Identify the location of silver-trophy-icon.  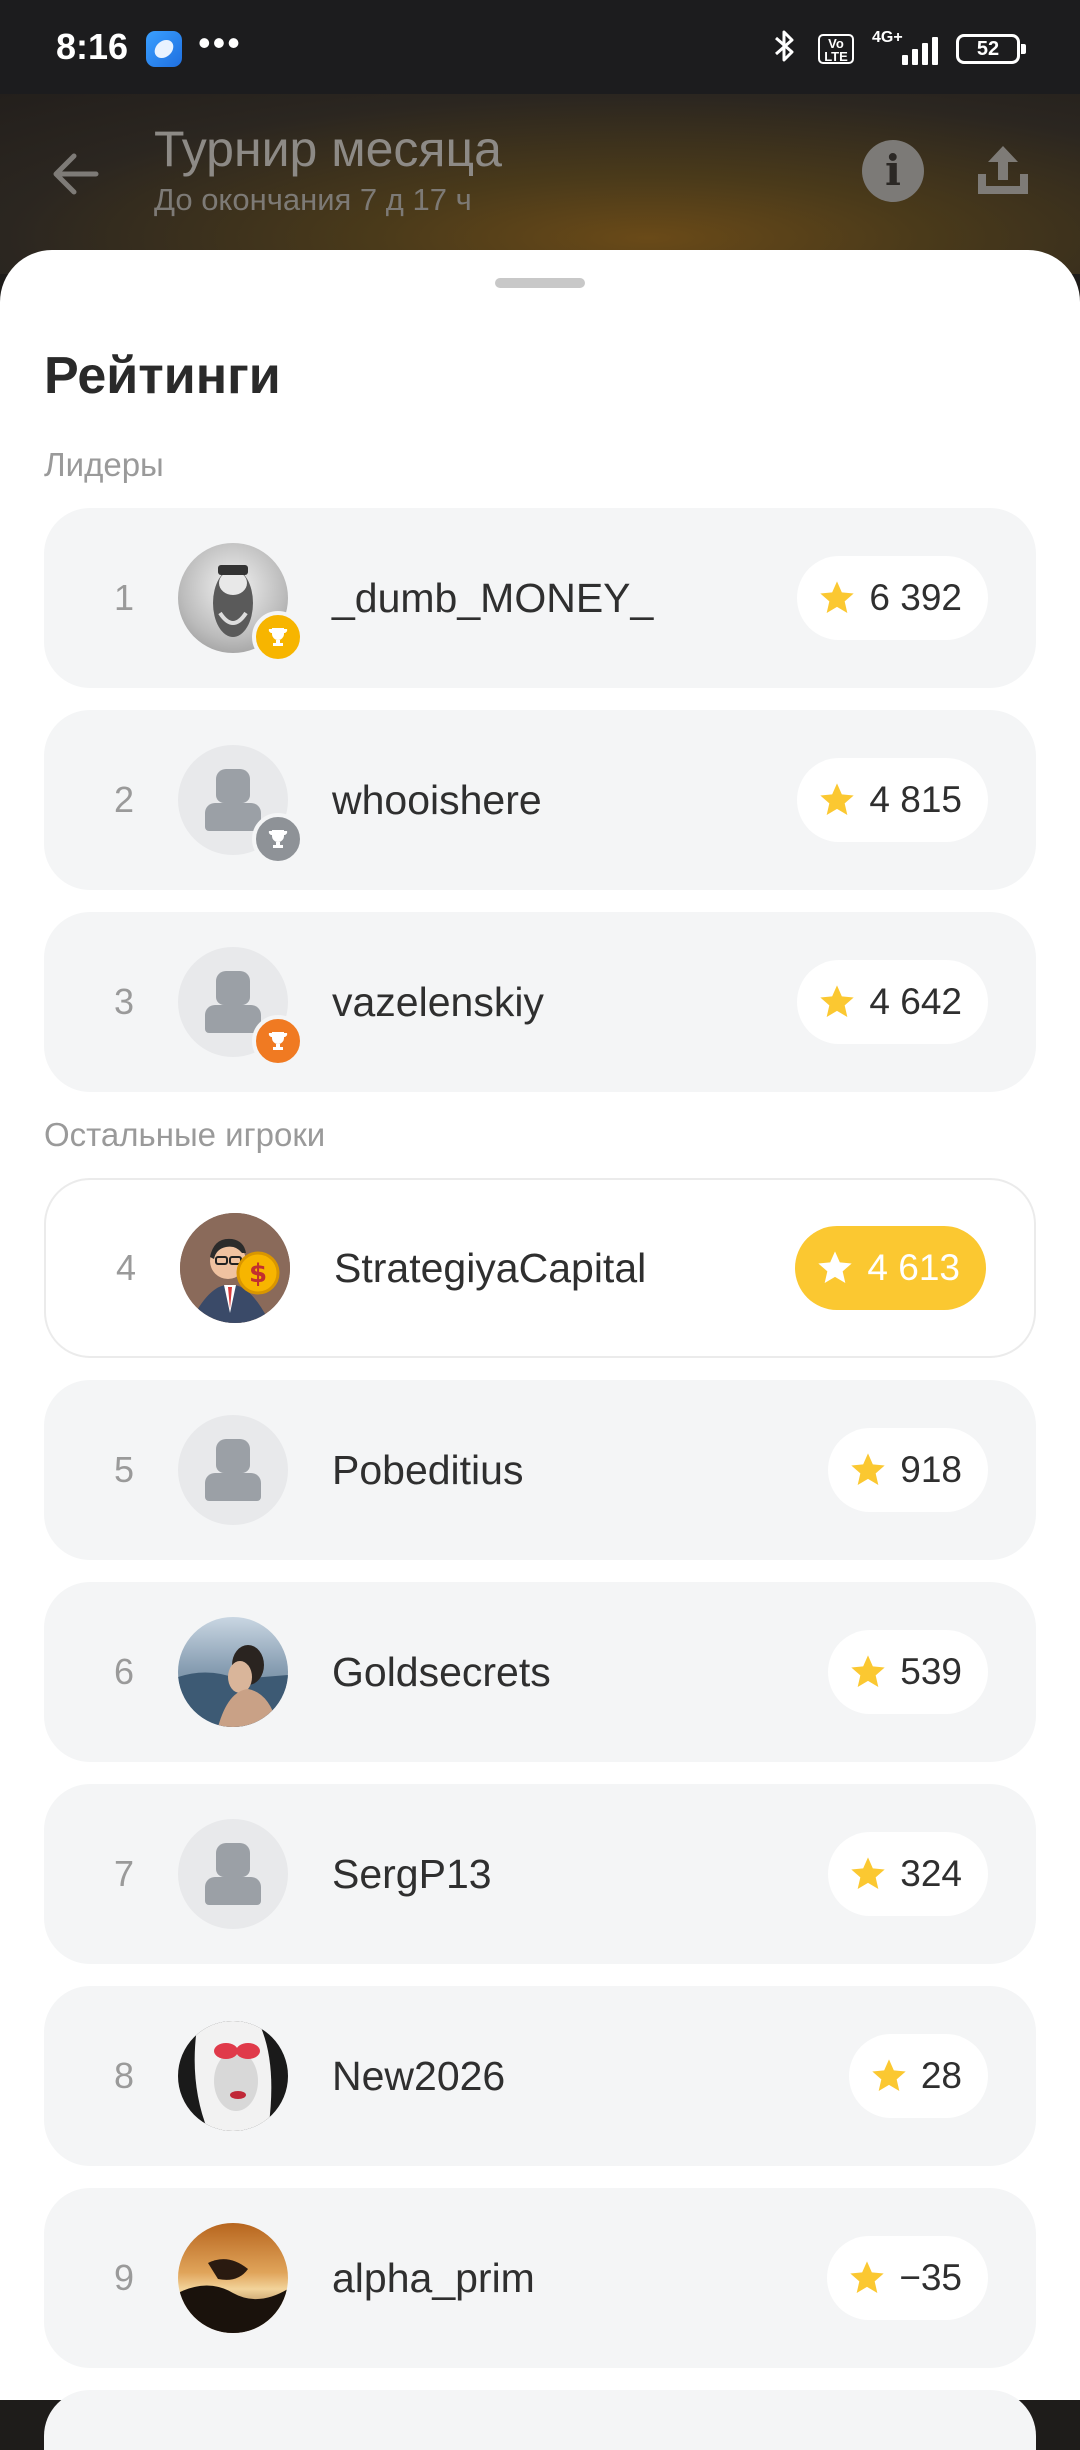
(278, 839).